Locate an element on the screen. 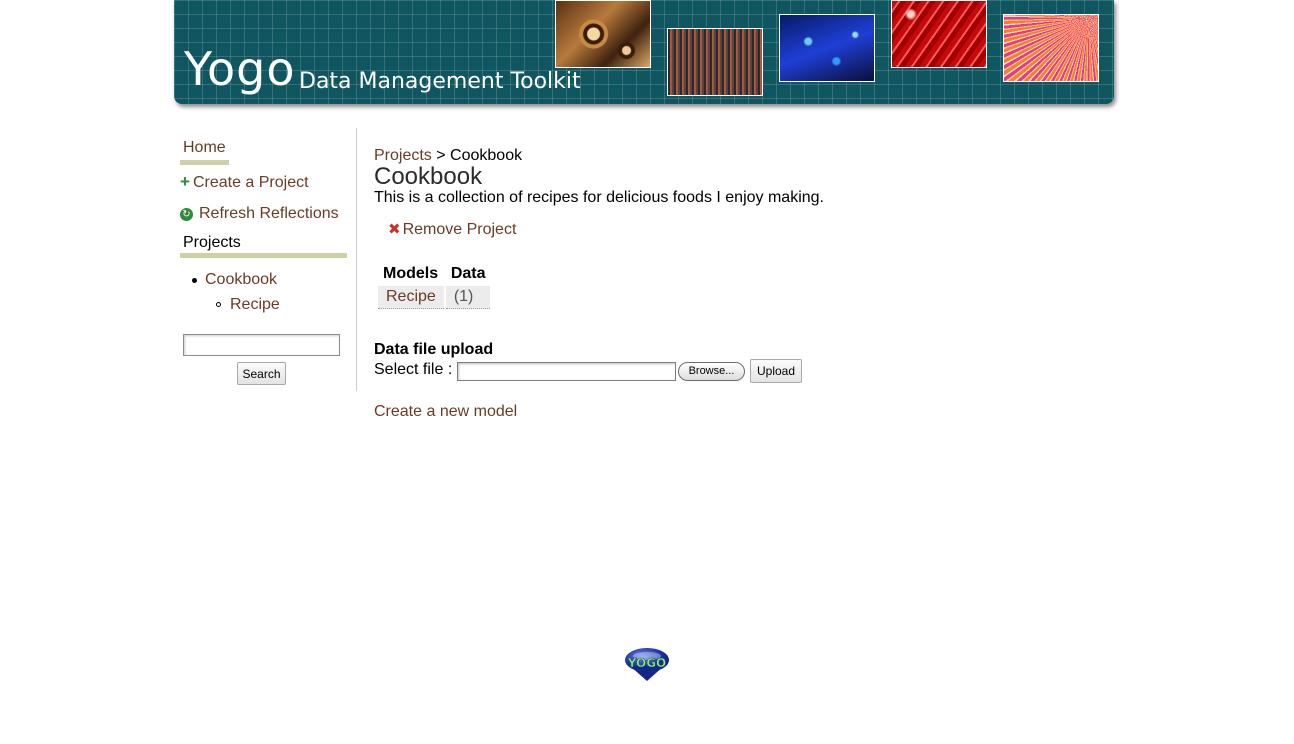 The width and height of the screenshot is (1294, 744). page-title: Cookbook is located at coordinates (428, 176).